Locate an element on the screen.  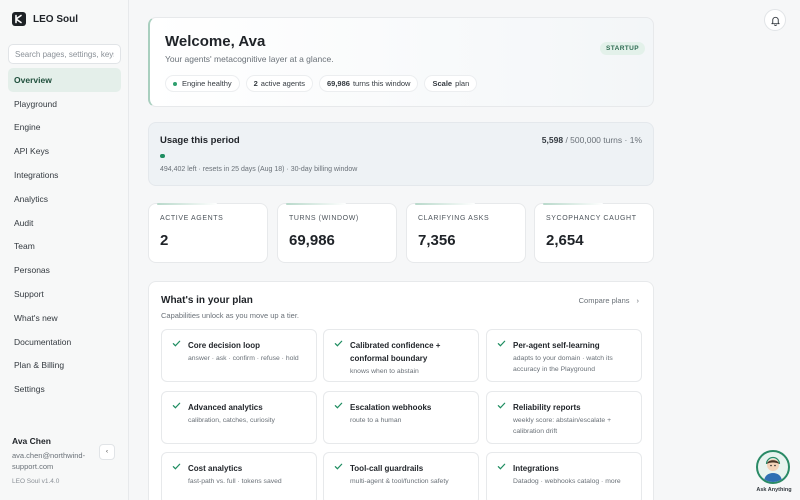
usage-progress-bar is located at coordinates (402, 156).